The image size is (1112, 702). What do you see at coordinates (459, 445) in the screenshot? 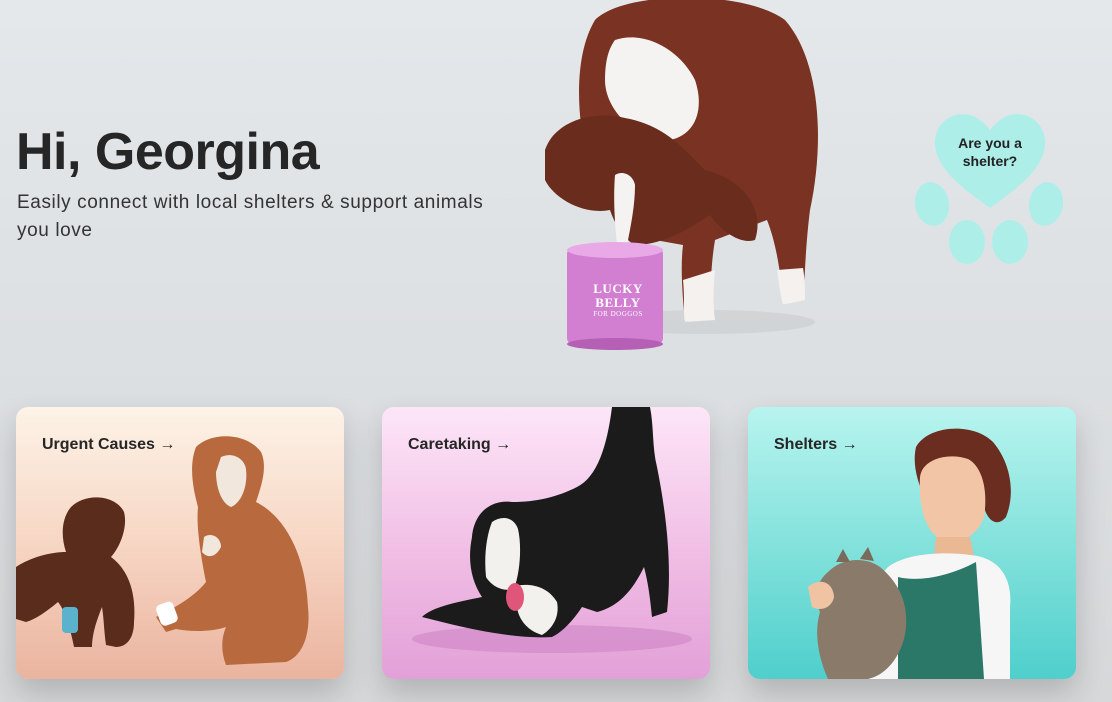
I see `caretaking-title: Caretaking →` at bounding box center [459, 445].